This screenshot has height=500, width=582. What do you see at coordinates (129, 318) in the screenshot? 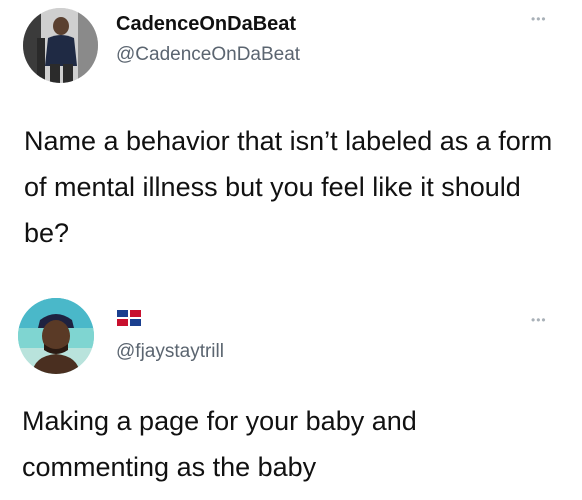
I see `dominican-republic-flag-icon` at bounding box center [129, 318].